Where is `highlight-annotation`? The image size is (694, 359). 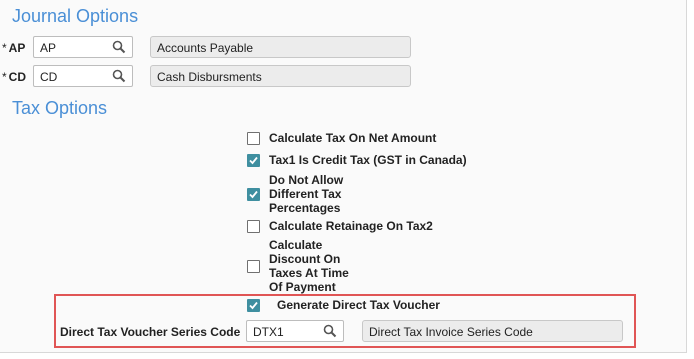
highlight-annotation is located at coordinates (345, 321).